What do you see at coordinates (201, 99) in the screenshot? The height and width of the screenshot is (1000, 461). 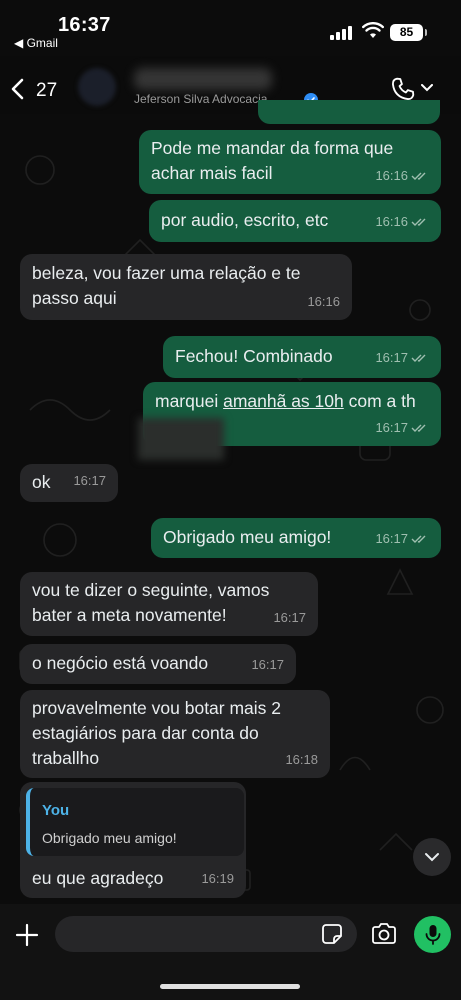 I see `contact-subtitle: Jeferson Silva Advocacia` at bounding box center [201, 99].